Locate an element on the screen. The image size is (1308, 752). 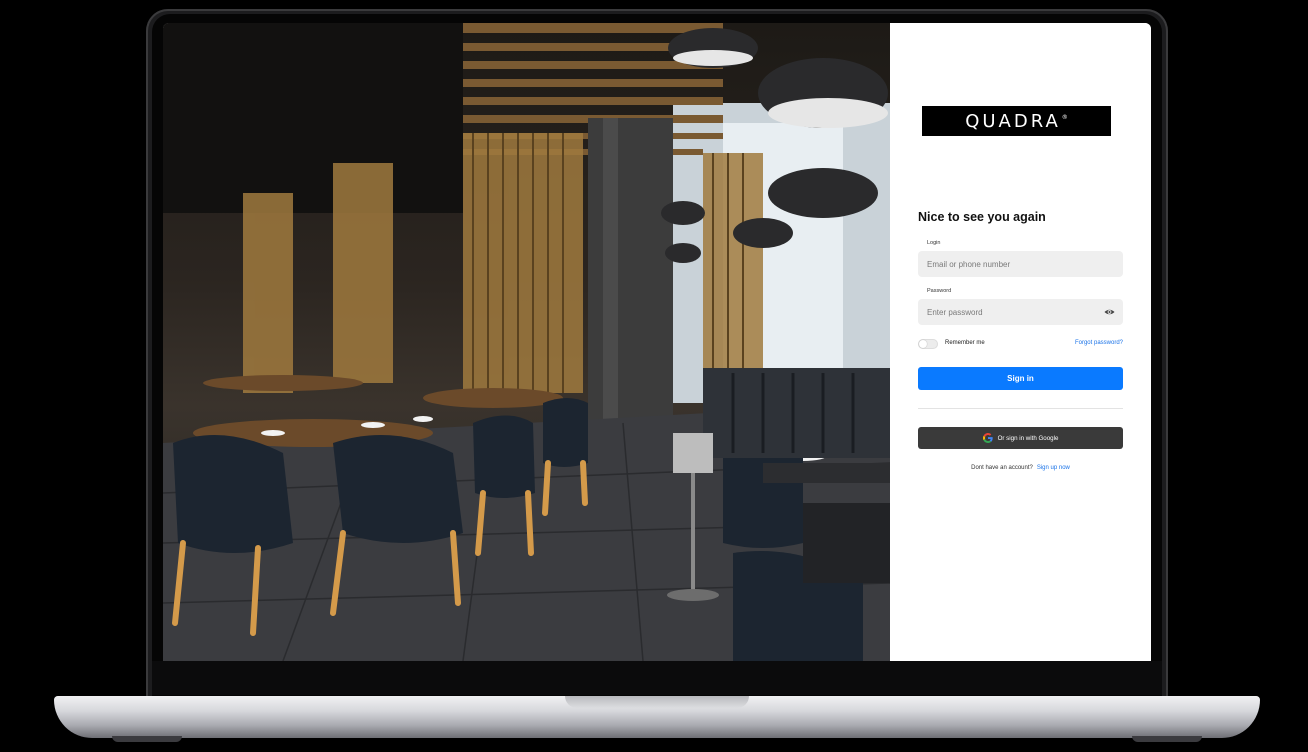
signup-row: Dont have an account? Sign up now is located at coordinates (1020, 468).